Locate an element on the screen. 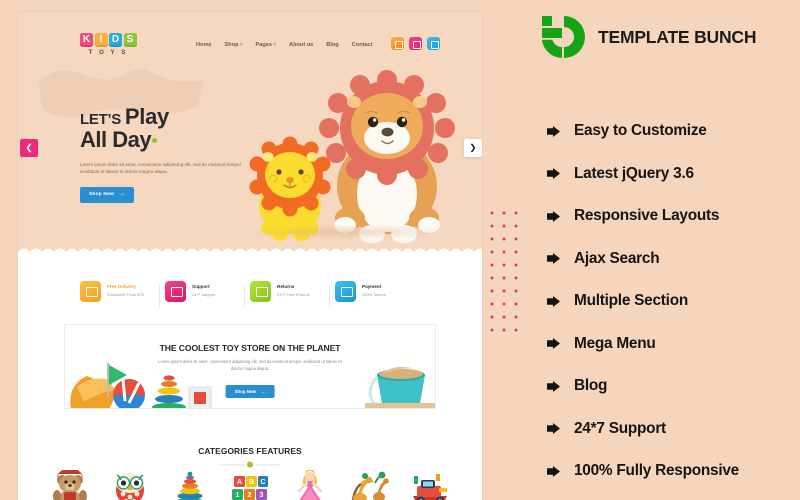 The height and width of the screenshot is (500, 800). feature-item: 100% Fully Responsive is located at coordinates (672, 471).